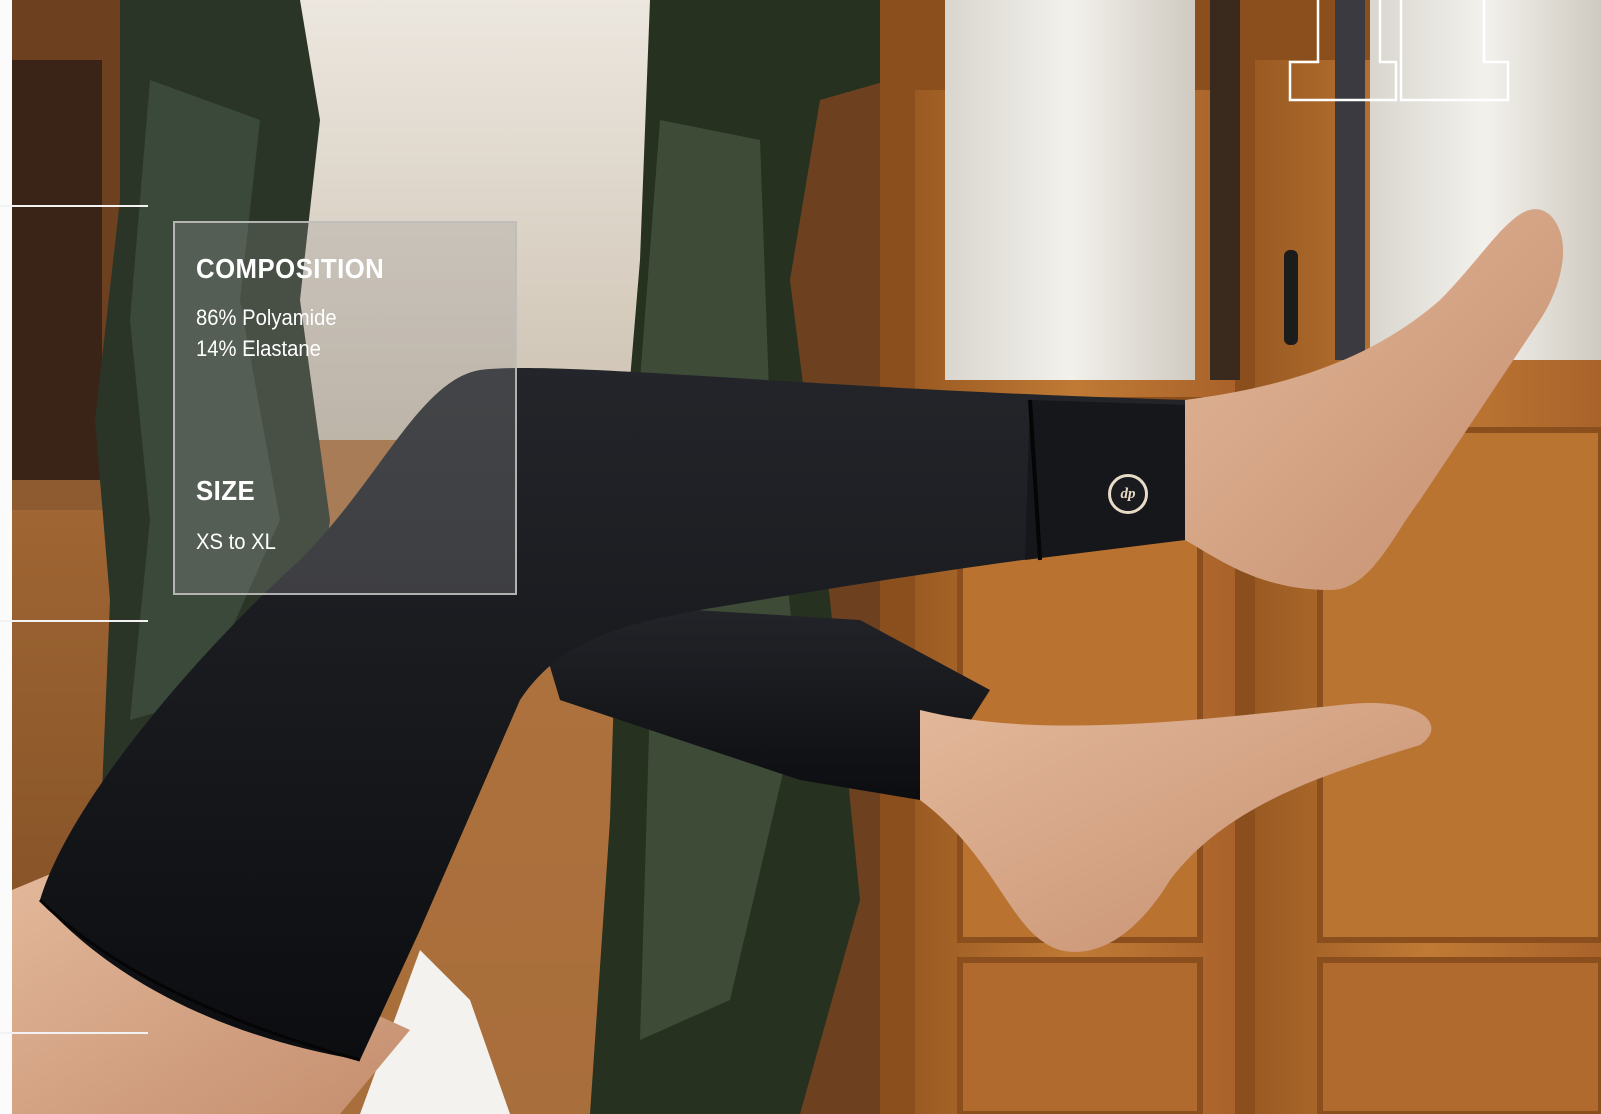  What do you see at coordinates (57, 270) in the screenshot?
I see `dark-window` at bounding box center [57, 270].